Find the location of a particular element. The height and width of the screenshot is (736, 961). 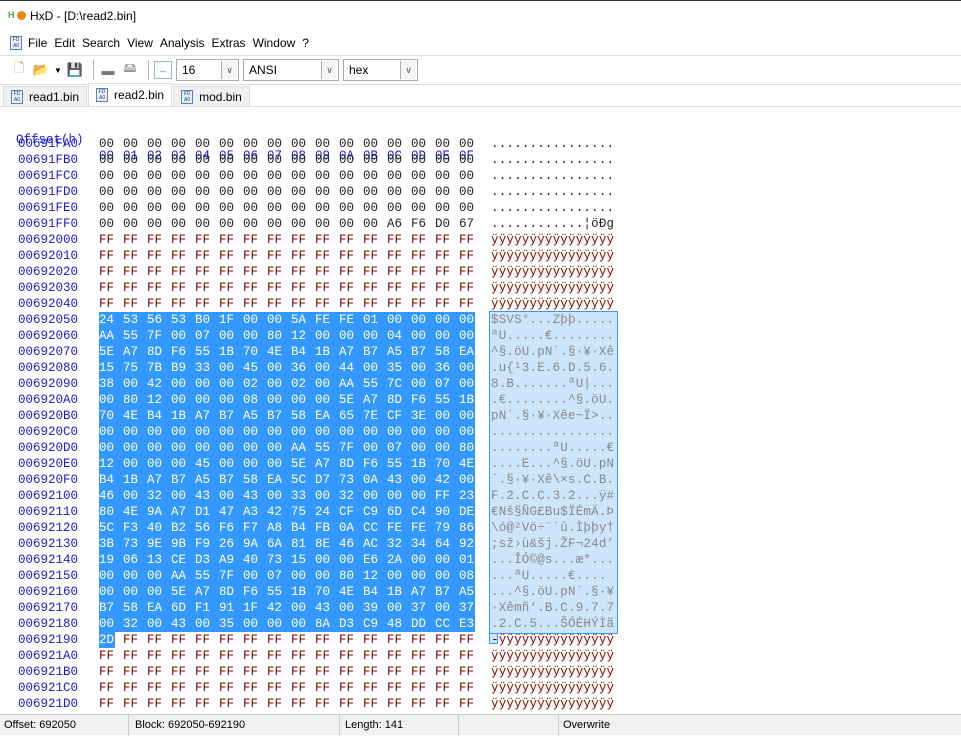

tab-mod: FD A0 mod.bin is located at coordinates (211, 96).